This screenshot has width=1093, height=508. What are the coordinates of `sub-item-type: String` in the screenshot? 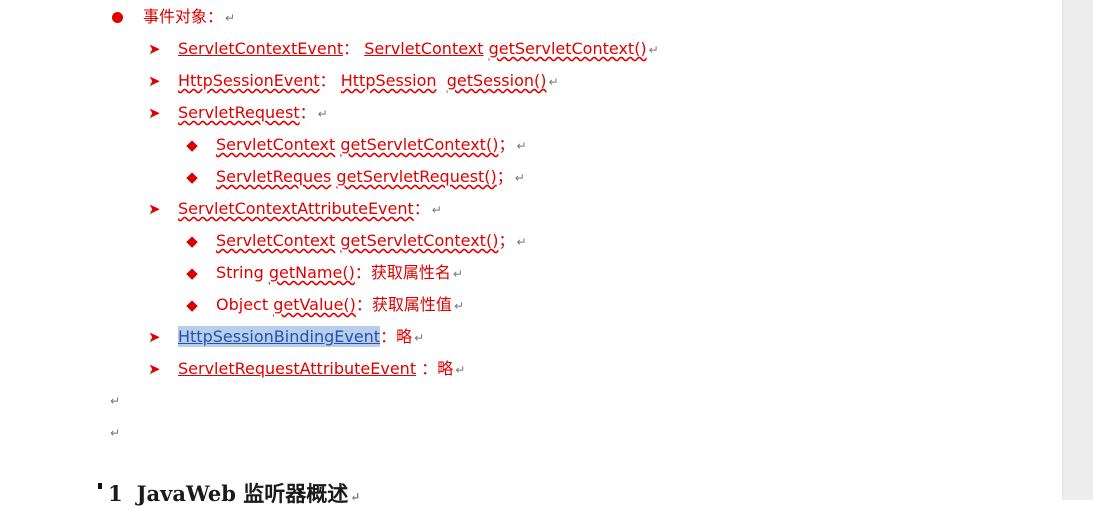 It's located at (240, 272).